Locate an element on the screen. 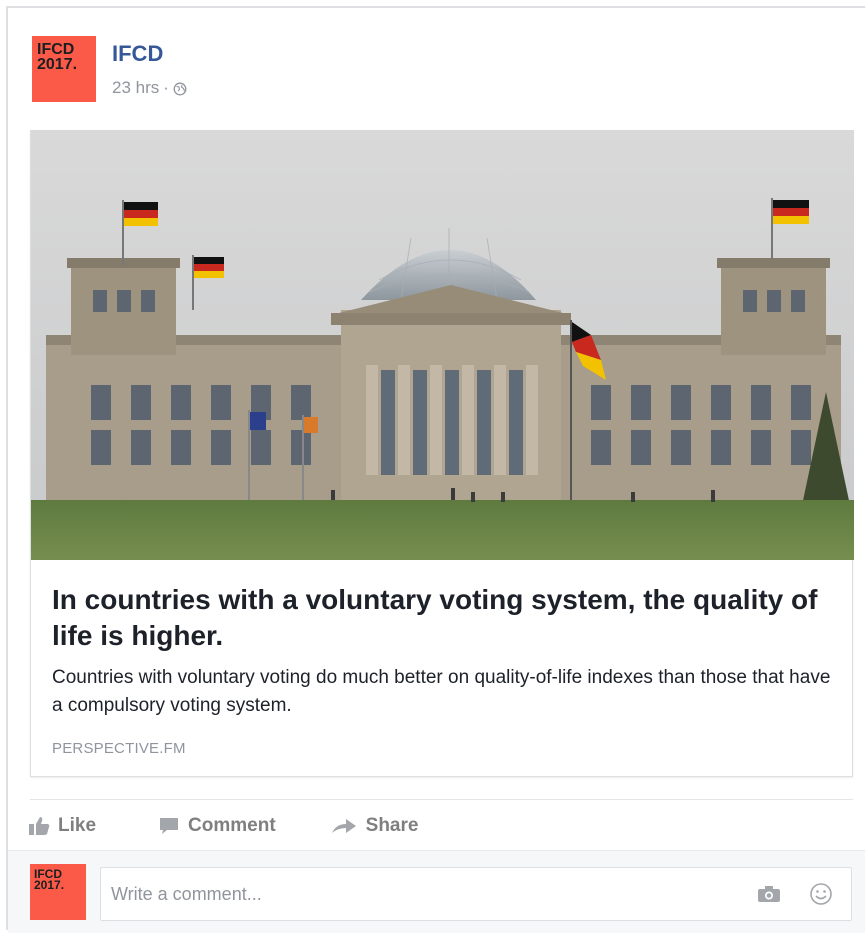 This screenshot has height=933, width=865. comment-input-wrapper is located at coordinates (476, 894).